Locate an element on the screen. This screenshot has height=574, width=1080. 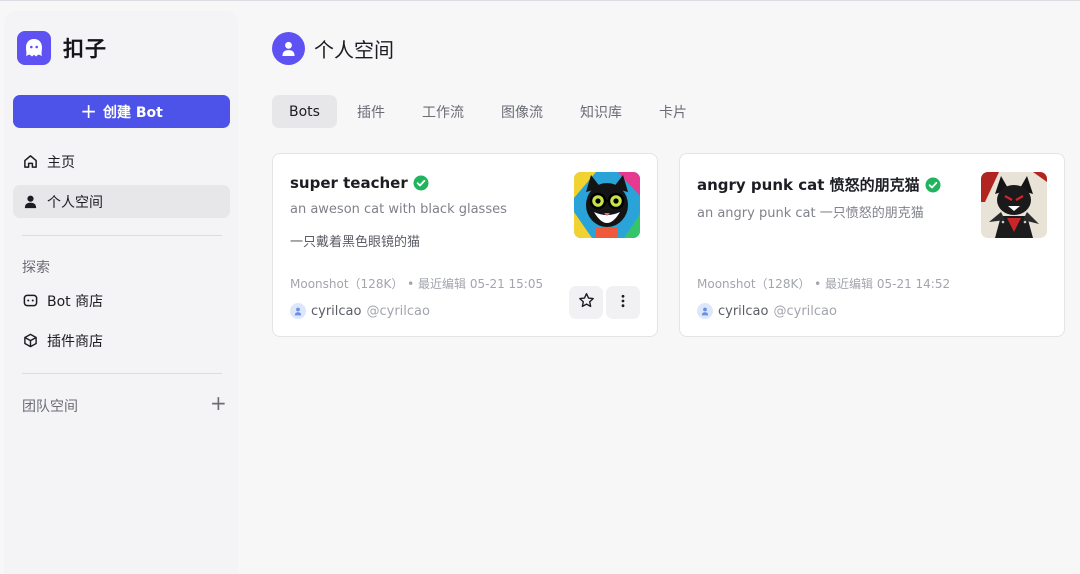
bot-description: an aweson cat with black glasses is located at coordinates (398, 209).